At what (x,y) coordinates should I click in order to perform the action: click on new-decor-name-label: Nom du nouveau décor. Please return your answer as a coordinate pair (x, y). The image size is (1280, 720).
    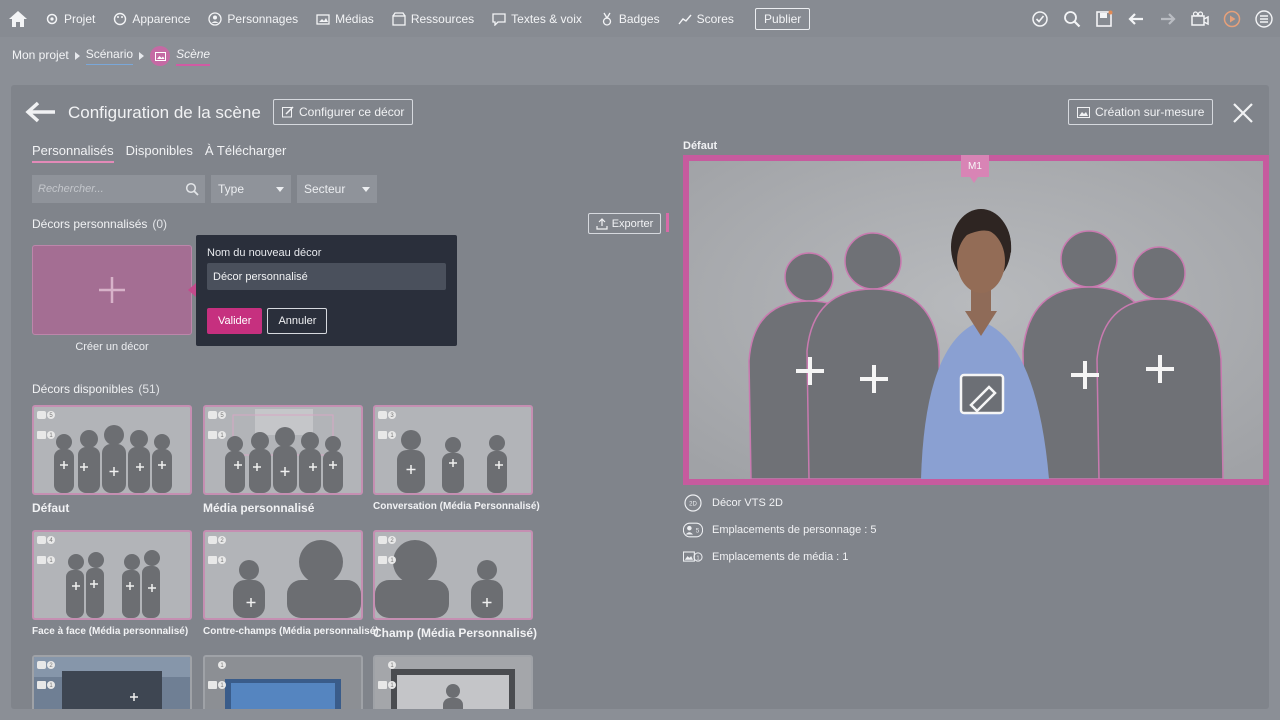
    Looking at the image, I should click on (264, 253).